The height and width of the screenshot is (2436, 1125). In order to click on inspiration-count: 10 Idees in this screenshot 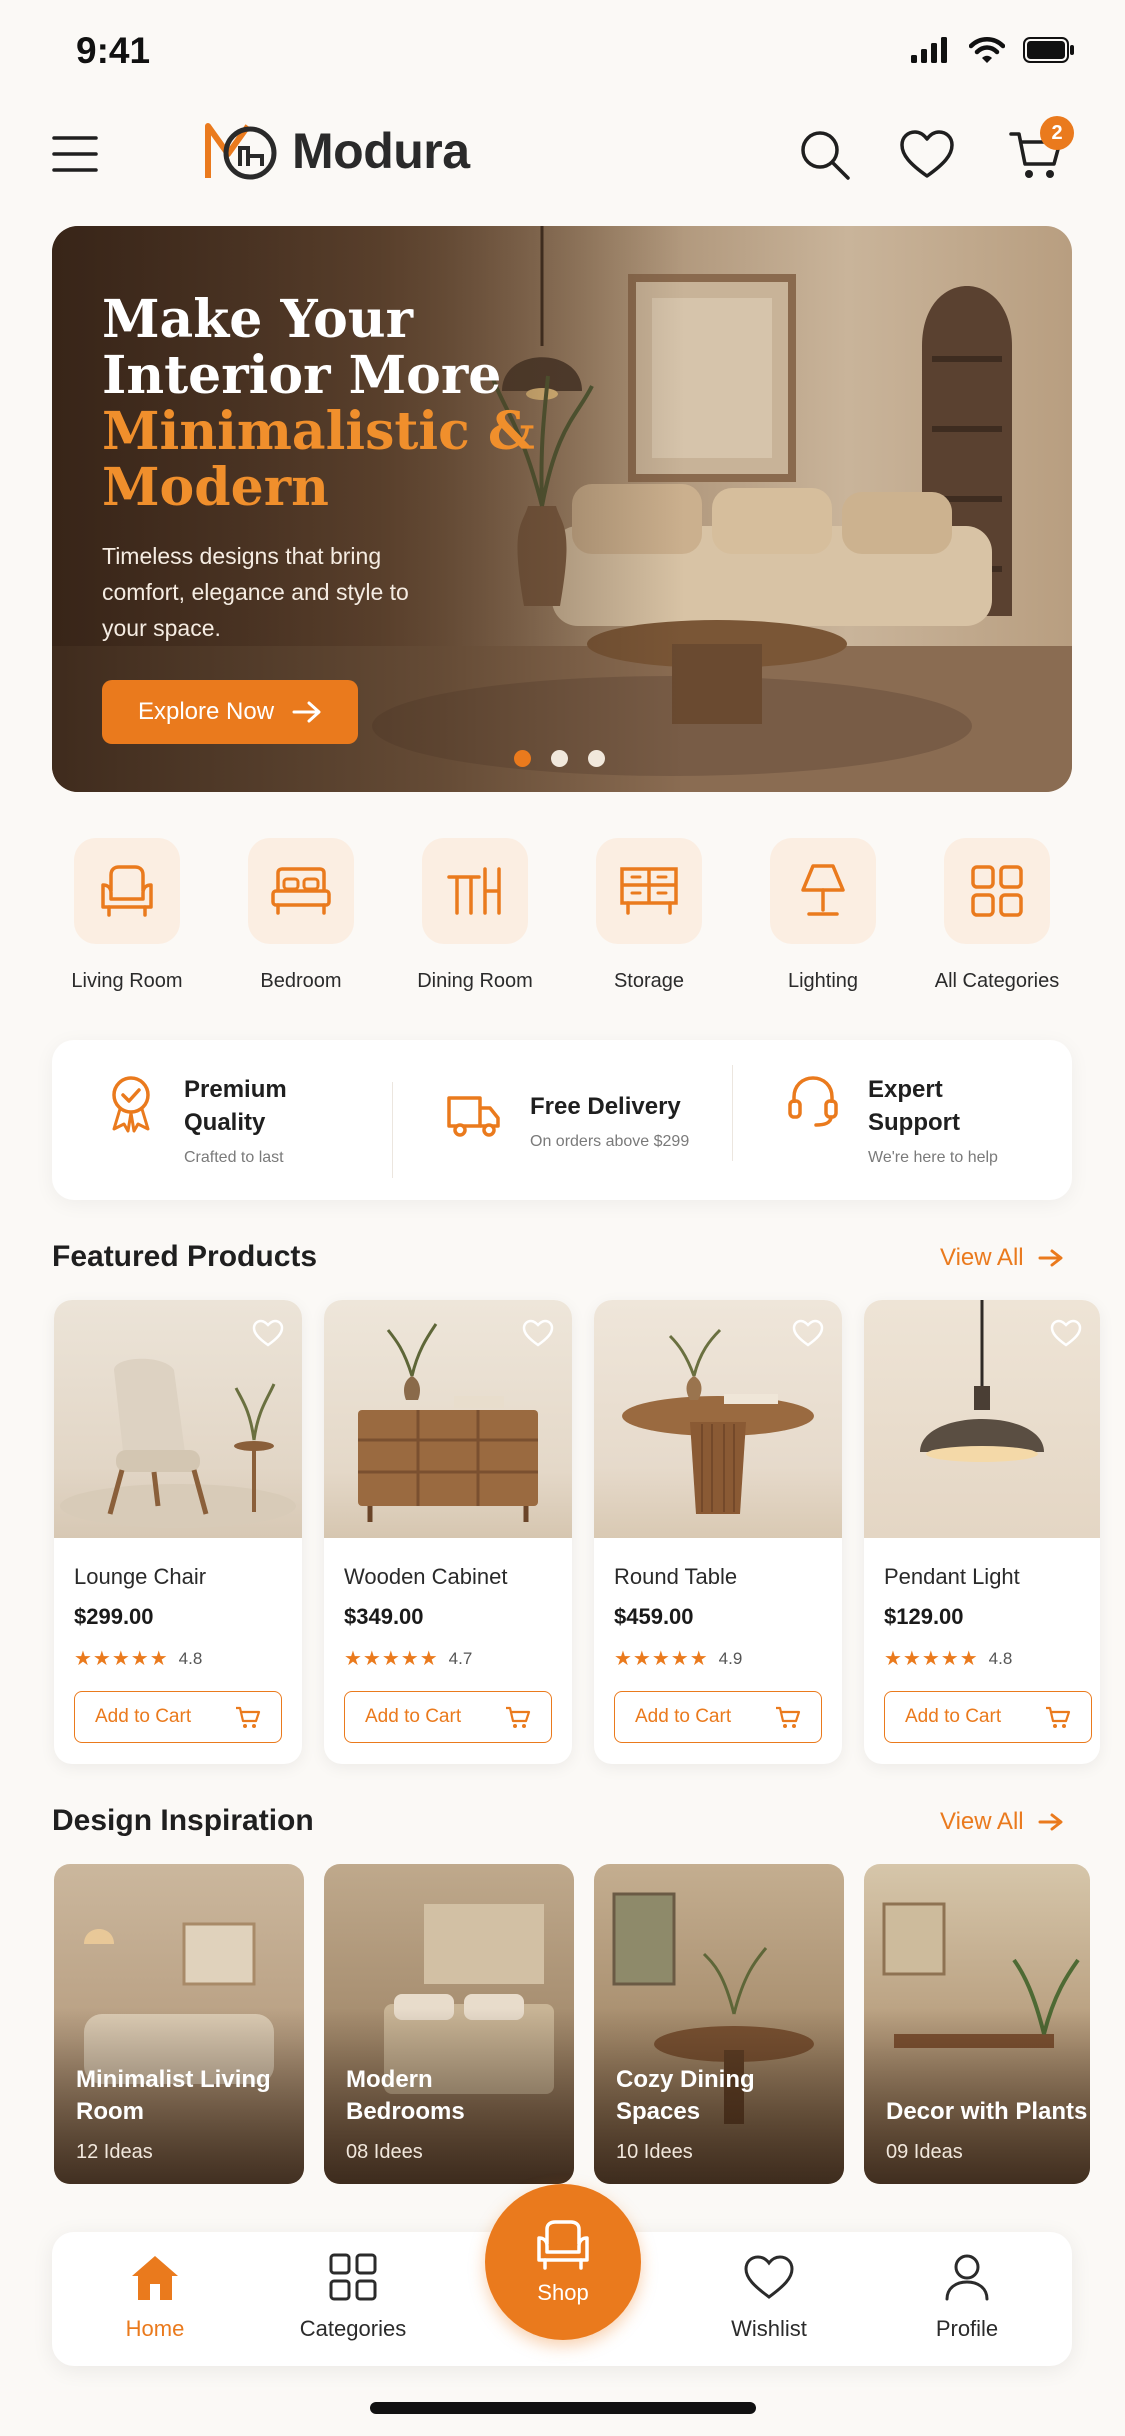, I will do `click(654, 2152)`.